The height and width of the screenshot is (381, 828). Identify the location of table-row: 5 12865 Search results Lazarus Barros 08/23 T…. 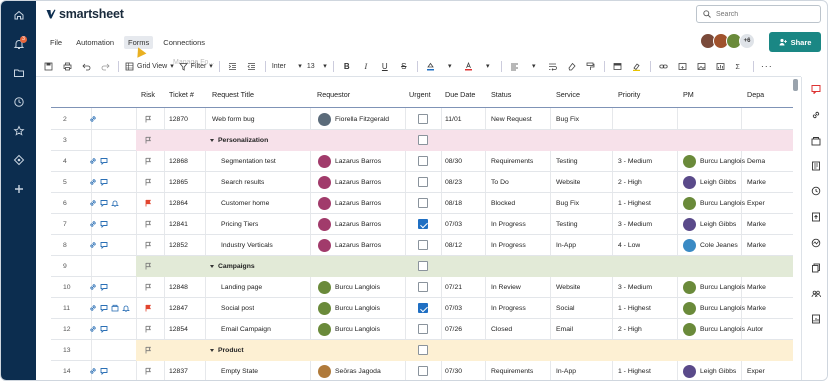
(422, 182).